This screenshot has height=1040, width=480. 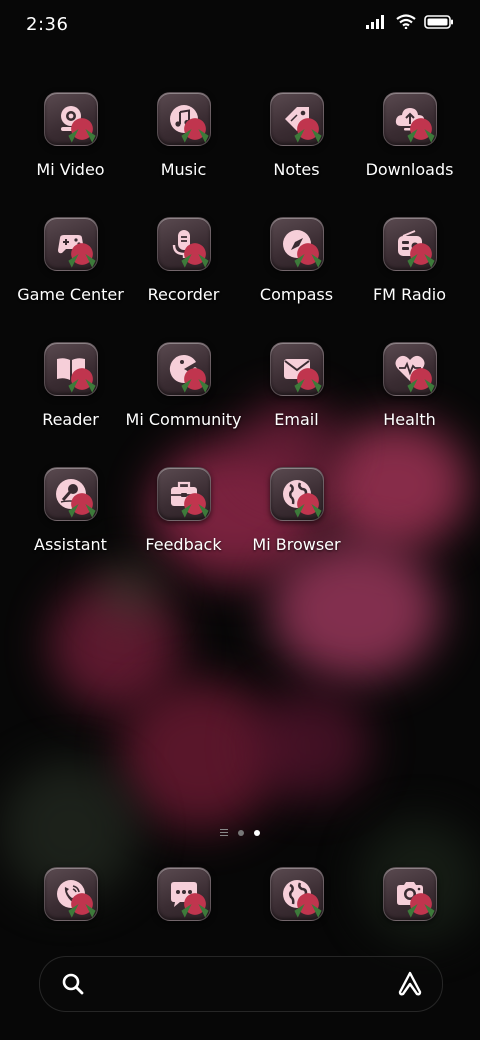 I want to click on status-time: 2:36, so click(x=47, y=24).